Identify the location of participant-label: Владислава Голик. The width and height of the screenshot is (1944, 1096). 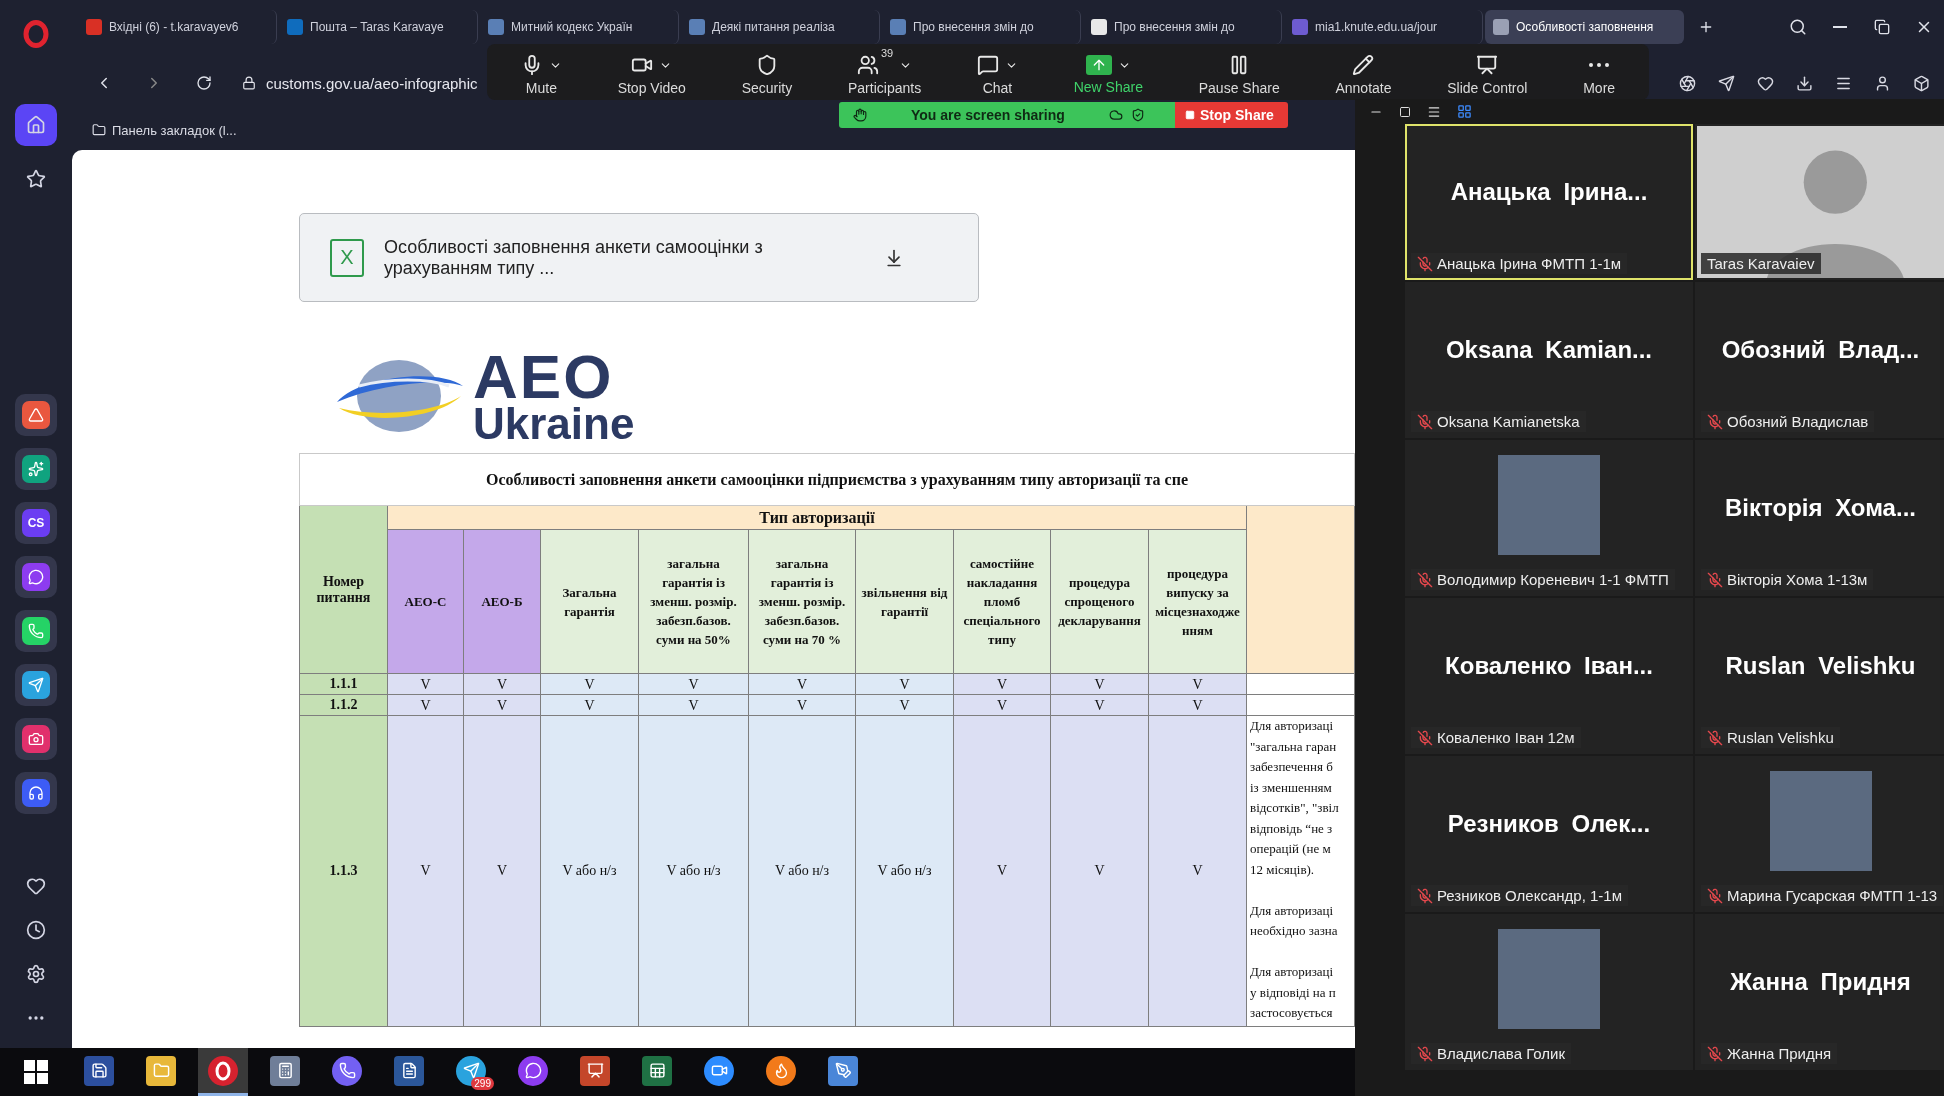
(1491, 1053).